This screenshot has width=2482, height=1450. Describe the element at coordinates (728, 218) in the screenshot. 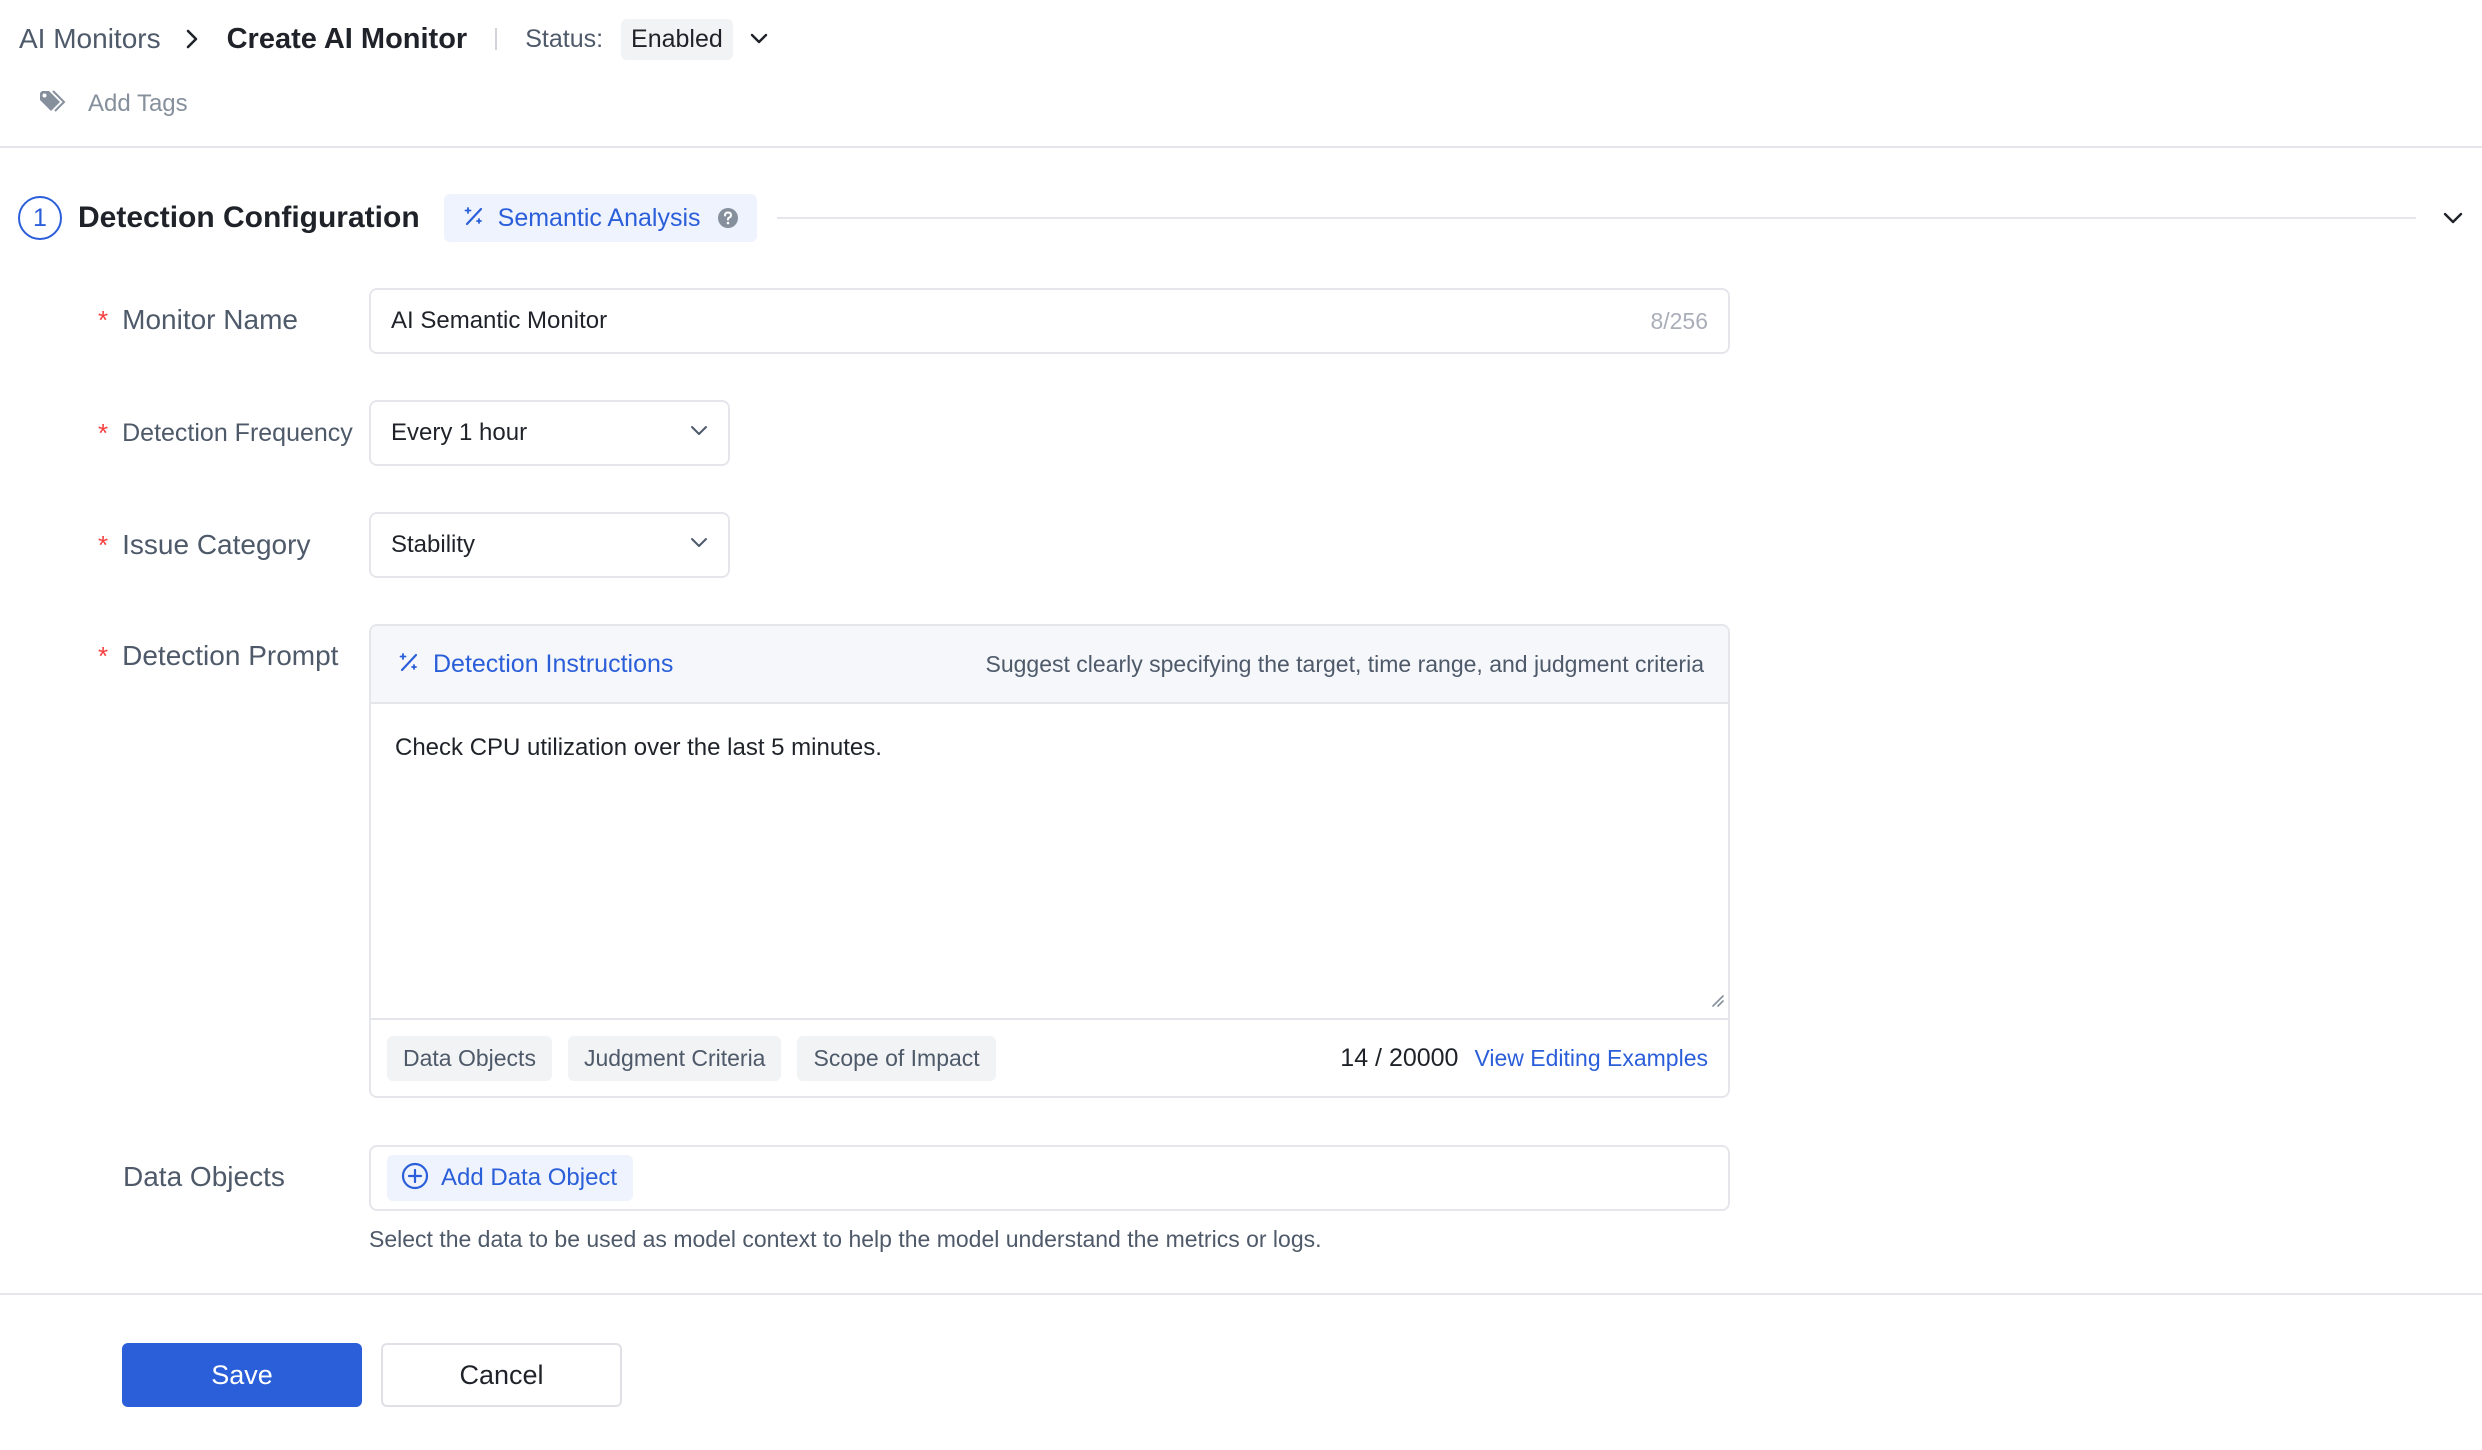

I see `help-circle-icon` at that location.